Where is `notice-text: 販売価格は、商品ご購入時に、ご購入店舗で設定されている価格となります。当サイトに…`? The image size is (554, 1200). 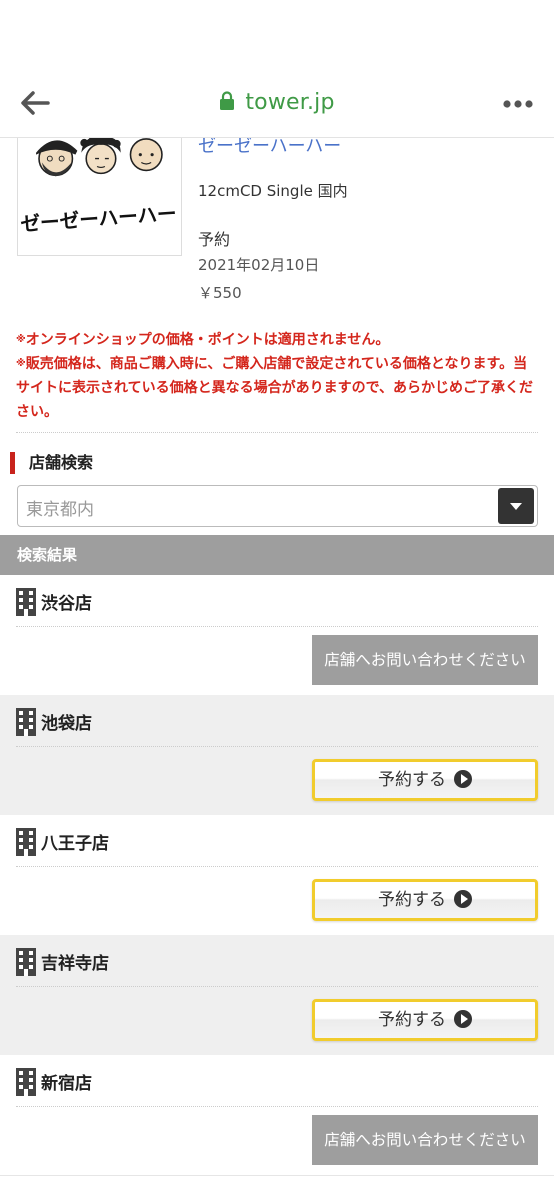 notice-text: 販売価格は、商品ご購入時に、ご購入店舗で設定されている価格となります。当サイトに… is located at coordinates (275, 388).